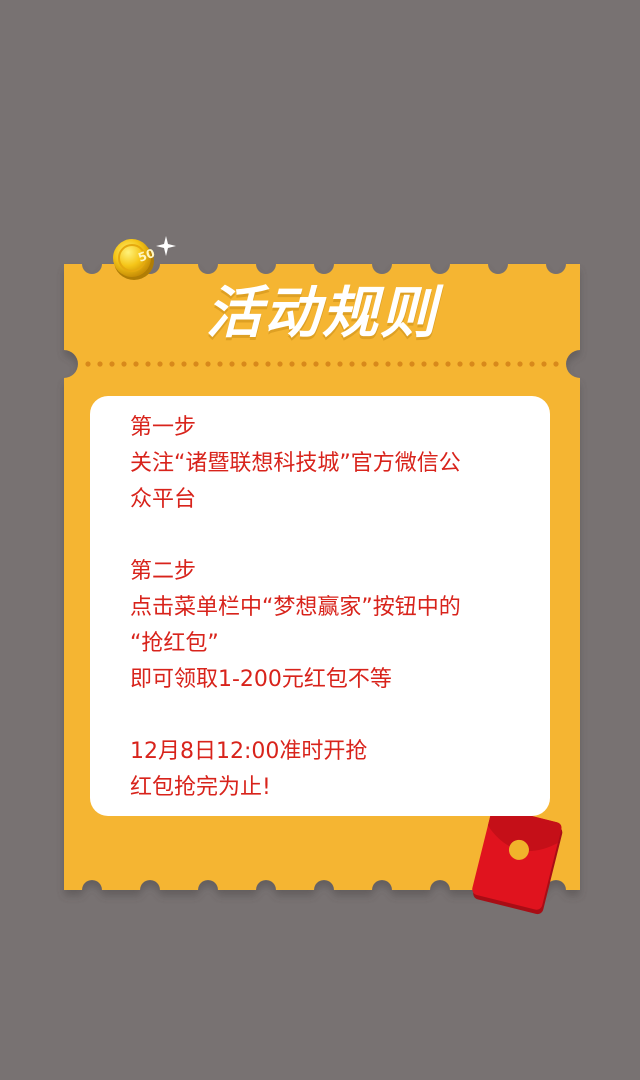  I want to click on sparkle-icon, so click(166, 246).